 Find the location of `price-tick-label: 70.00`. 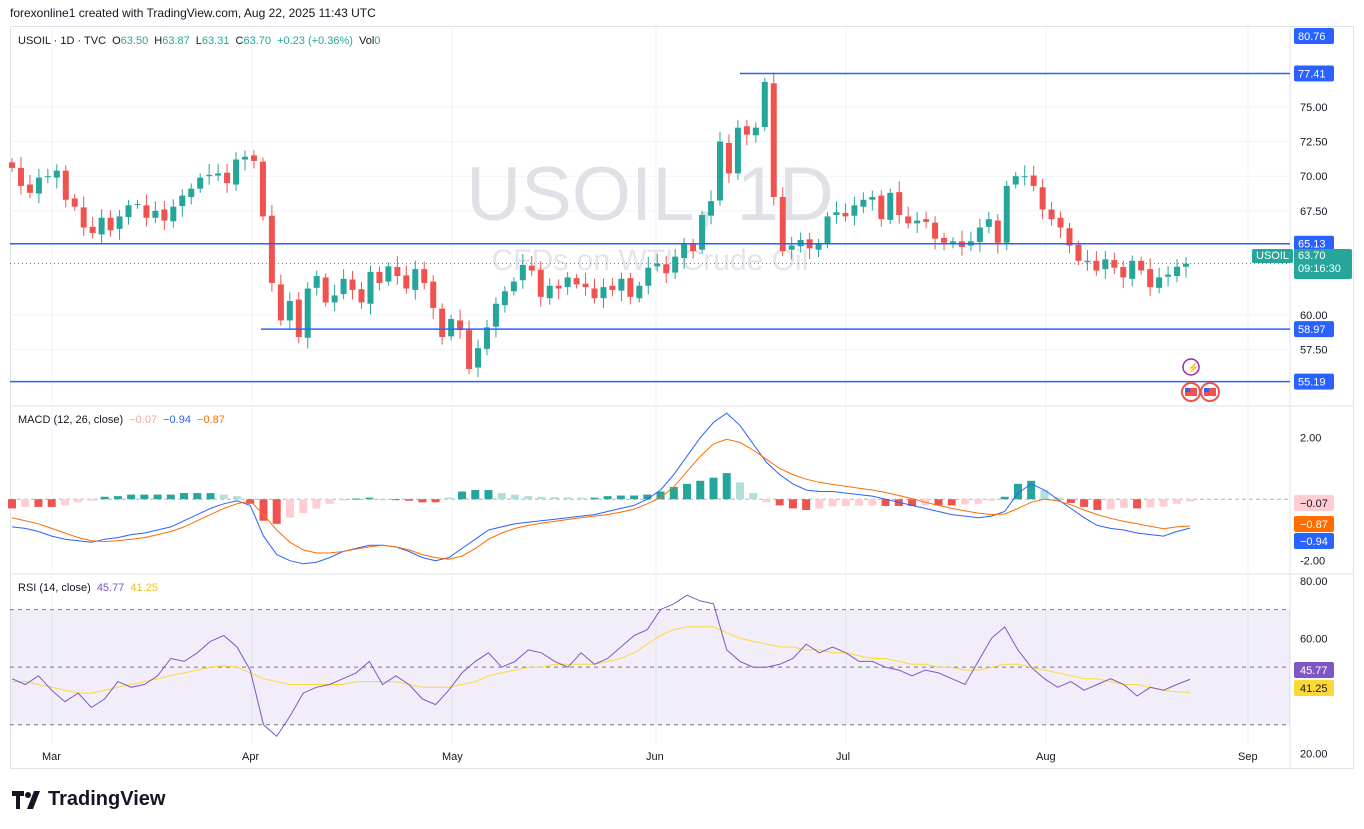

price-tick-label: 70.00 is located at coordinates (1314, 177).